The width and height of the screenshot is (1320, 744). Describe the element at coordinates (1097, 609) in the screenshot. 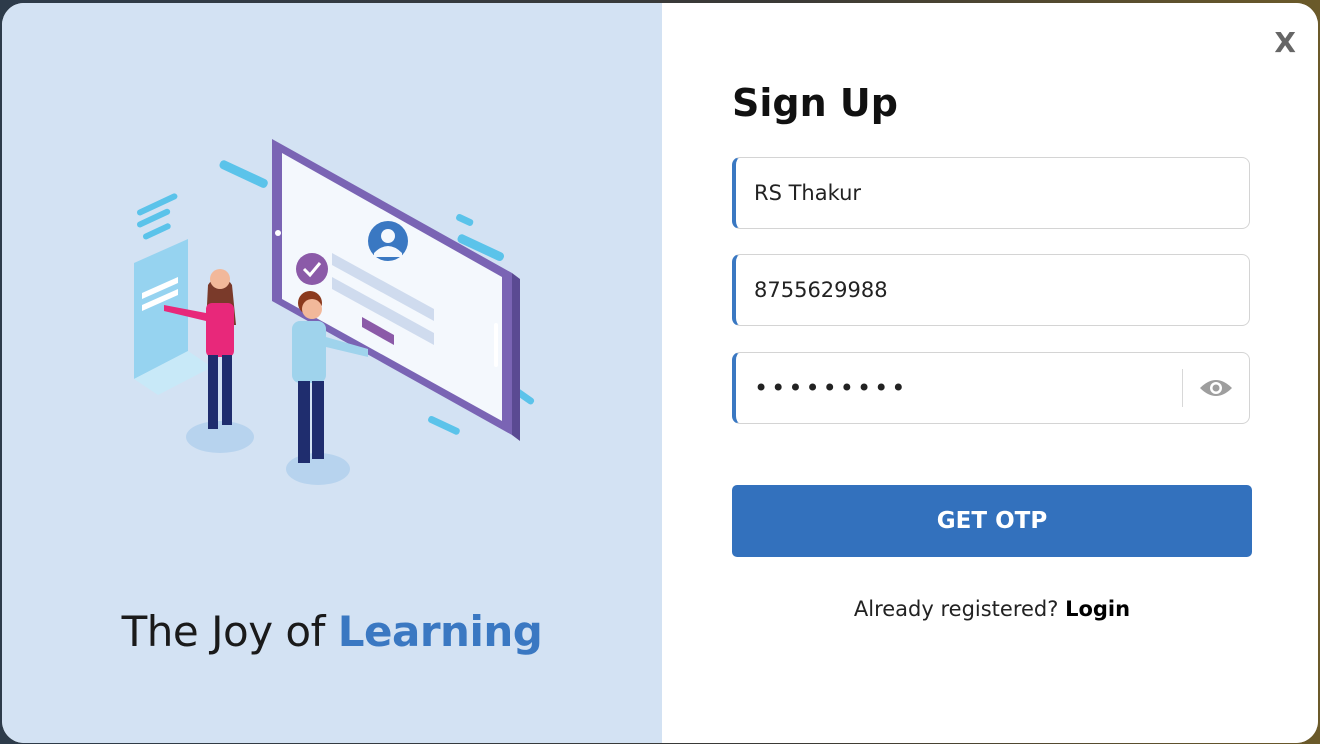

I see `login-link: Login` at that location.